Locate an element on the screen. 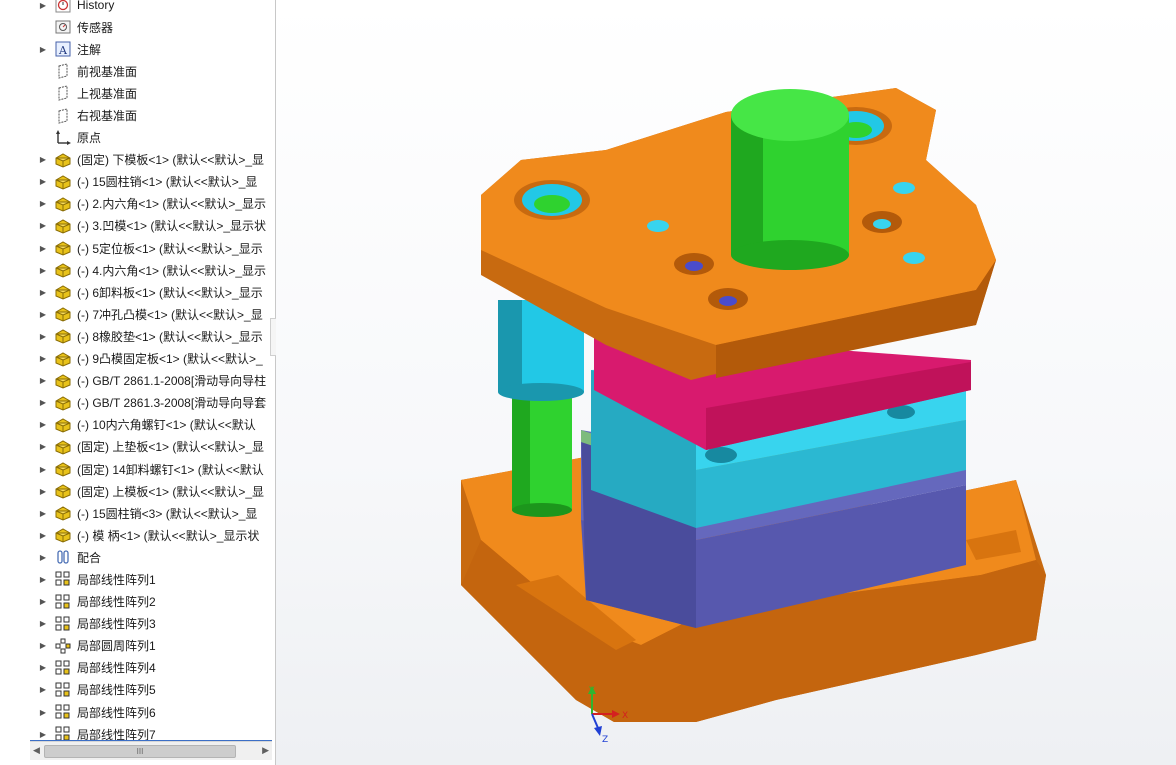 The image size is (1176, 765). tree-item: 上视基准面 is located at coordinates (137, 93).